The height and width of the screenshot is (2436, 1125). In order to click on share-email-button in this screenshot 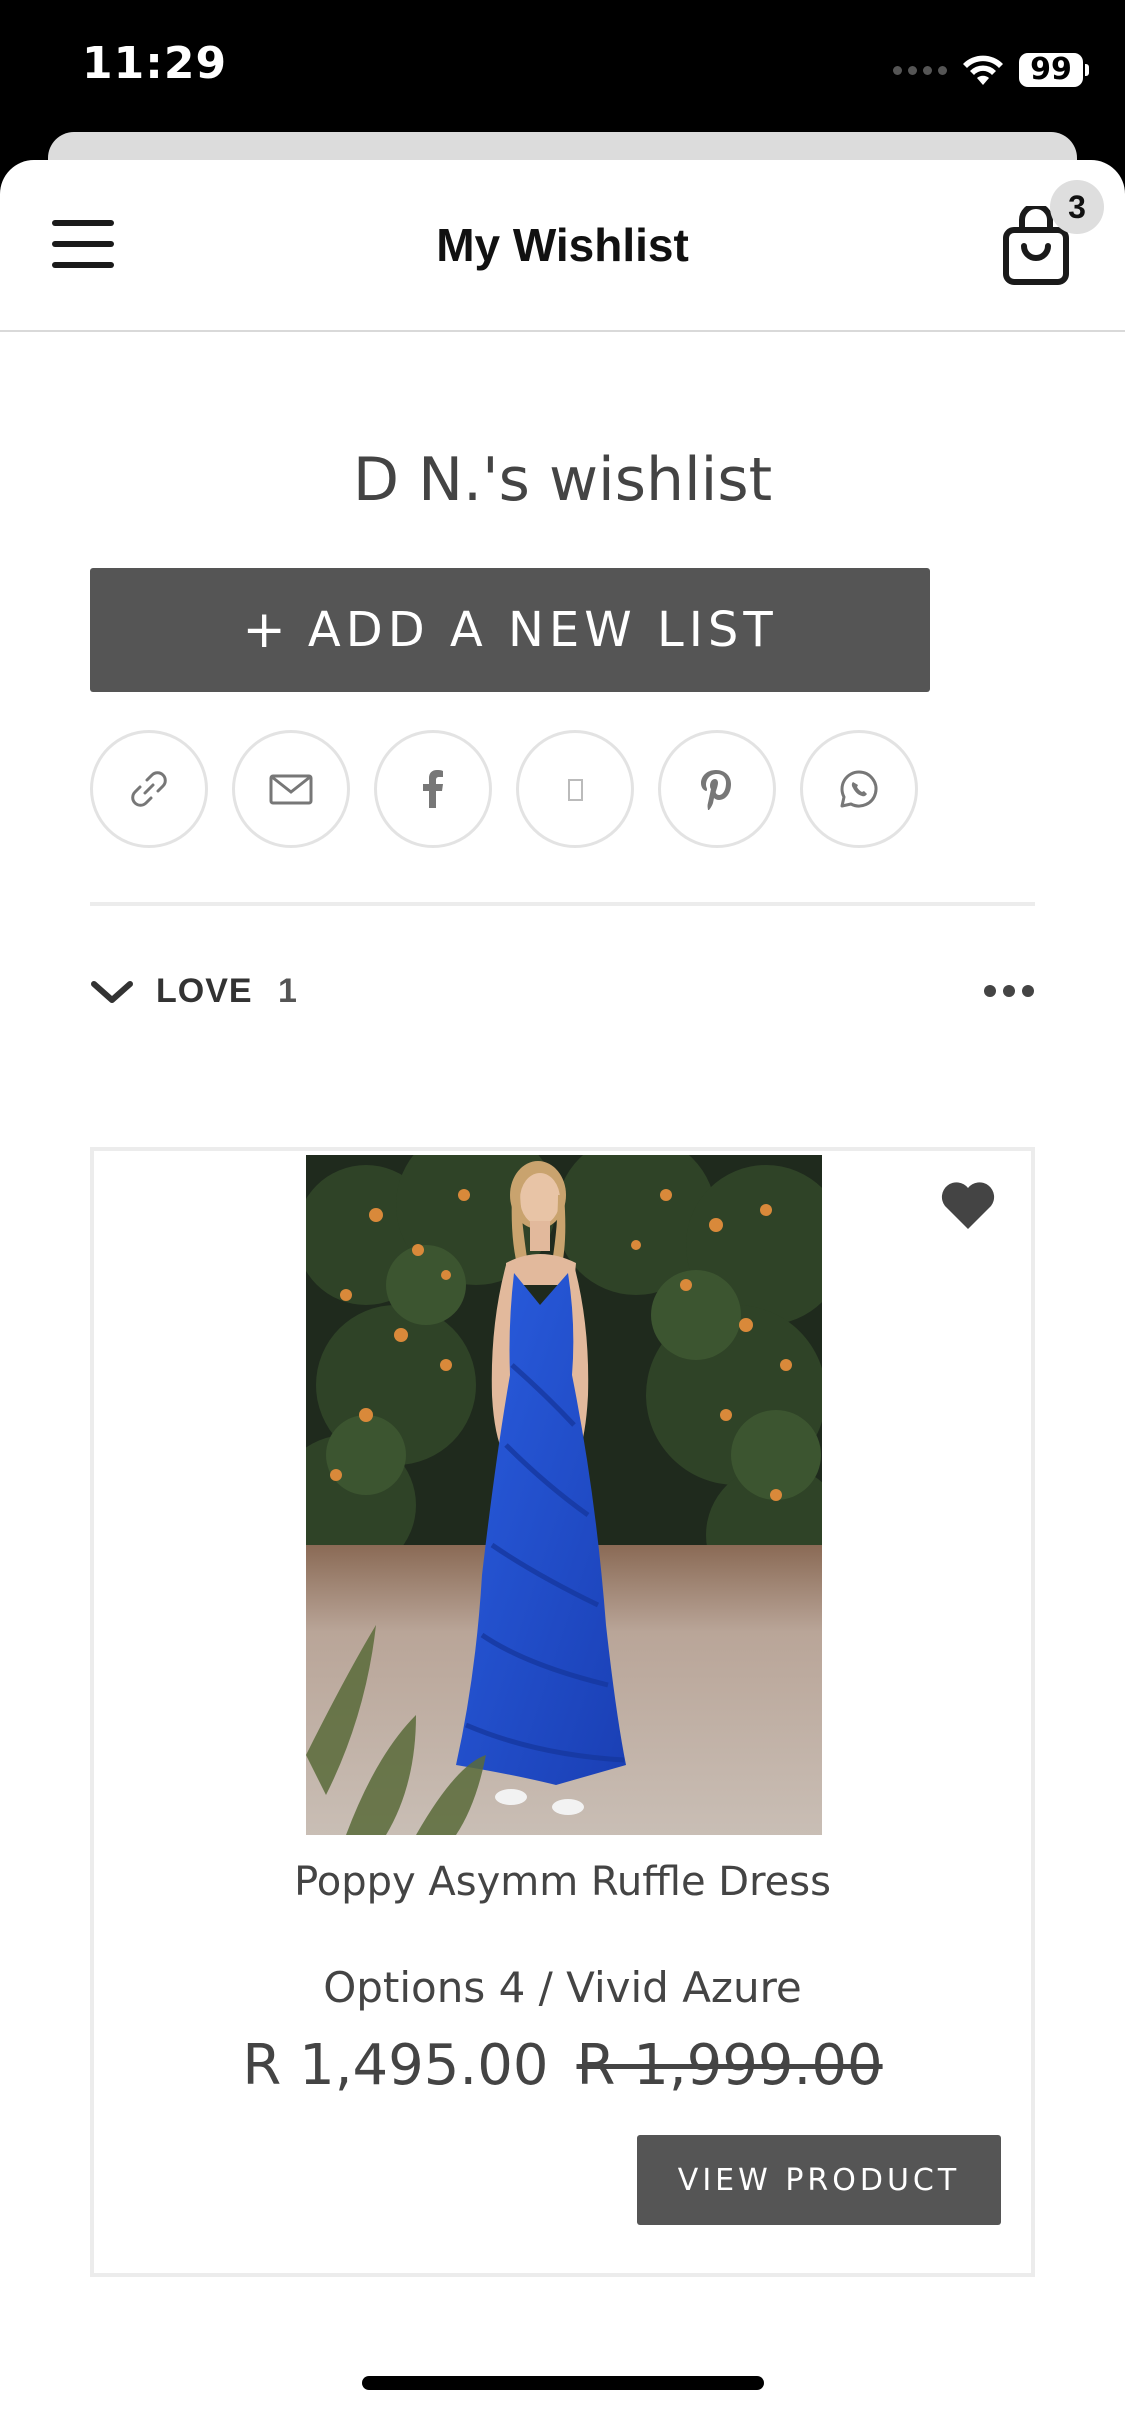, I will do `click(291, 789)`.